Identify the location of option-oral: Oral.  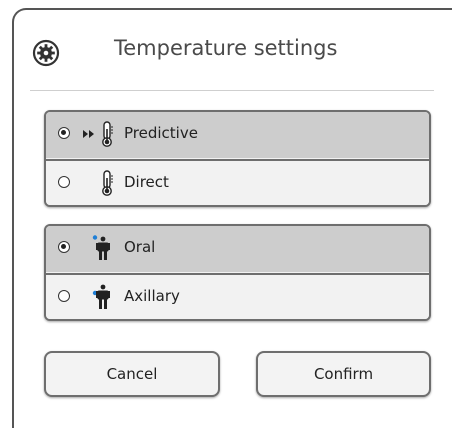
(237, 249).